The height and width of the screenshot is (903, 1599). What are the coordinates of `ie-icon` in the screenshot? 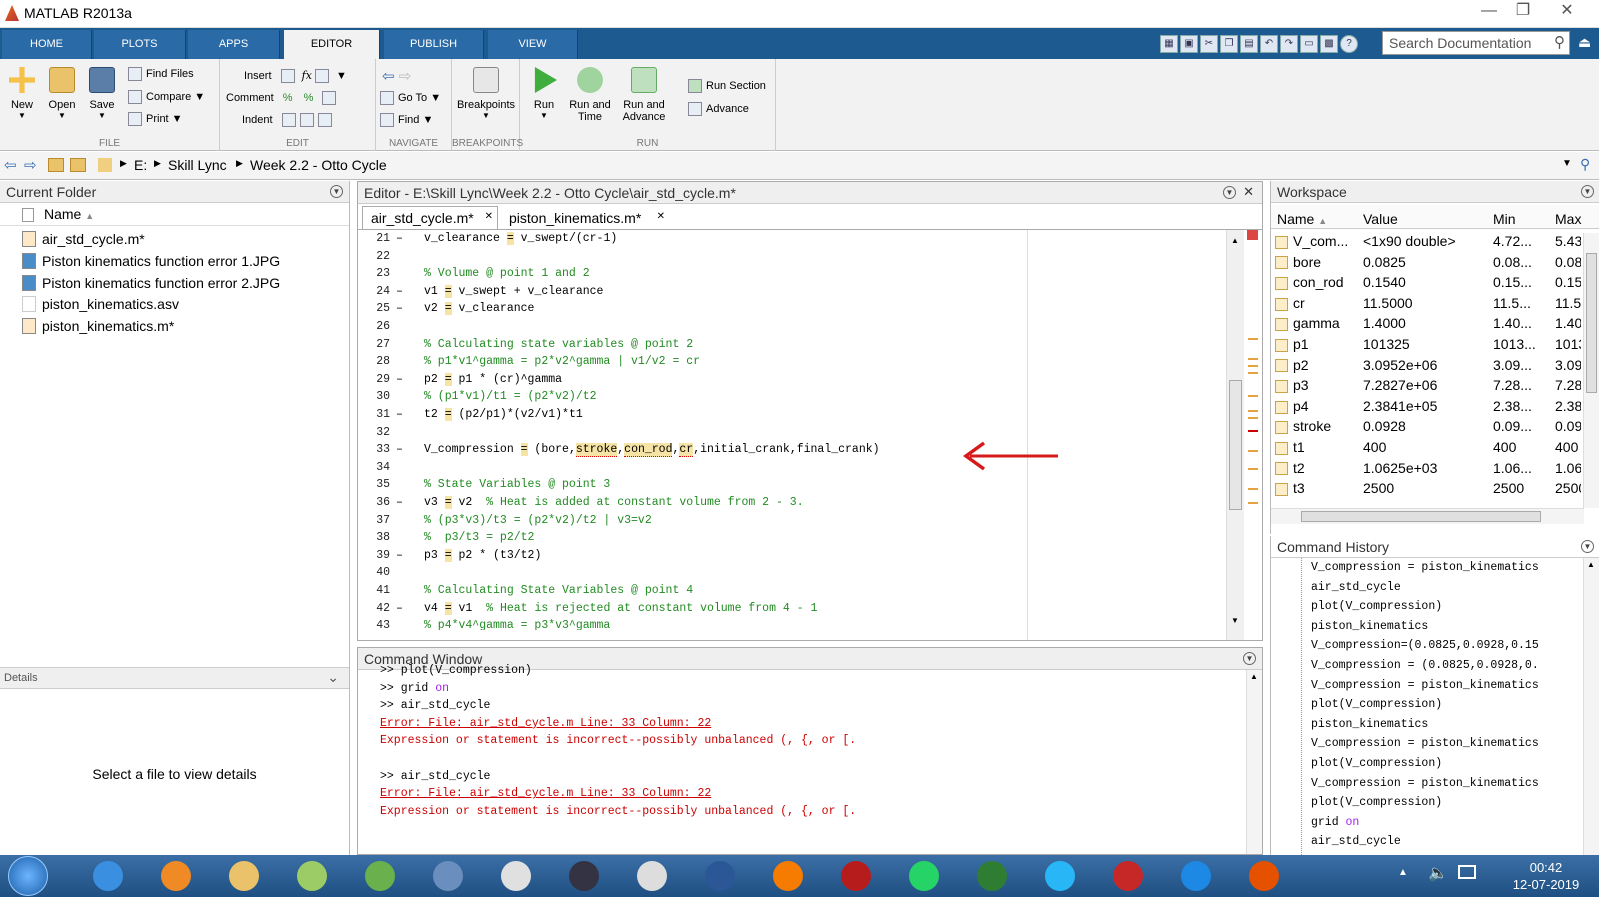 It's located at (108, 876).